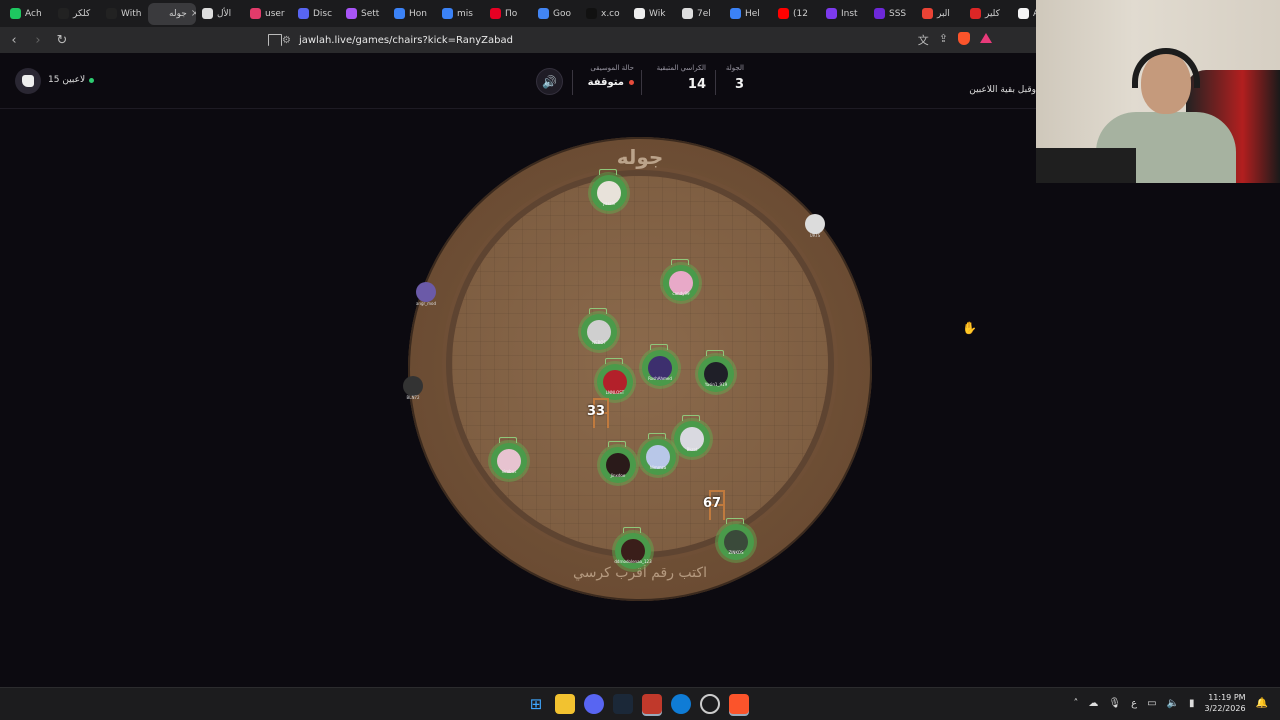 The width and height of the screenshot is (1280, 720). What do you see at coordinates (562, 13) in the screenshot?
I see `tab-label: Goo` at bounding box center [562, 13].